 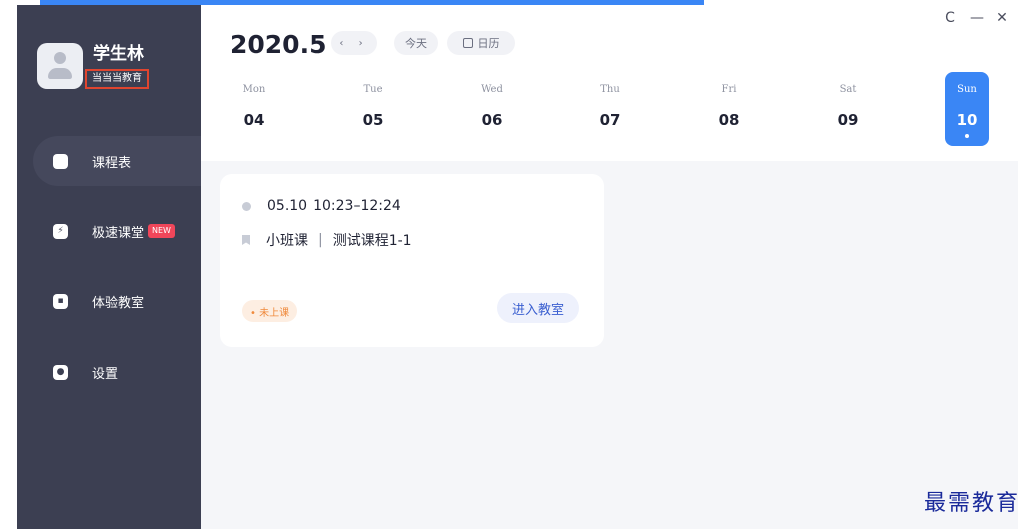 What do you see at coordinates (254, 109) in the screenshot?
I see `day-mon: Mon 04` at bounding box center [254, 109].